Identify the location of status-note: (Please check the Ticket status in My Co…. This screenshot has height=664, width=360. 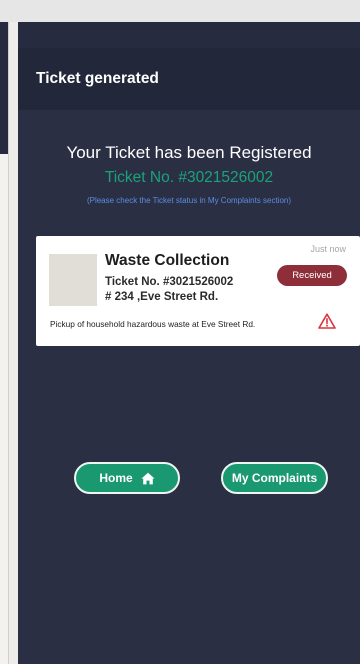
(189, 200).